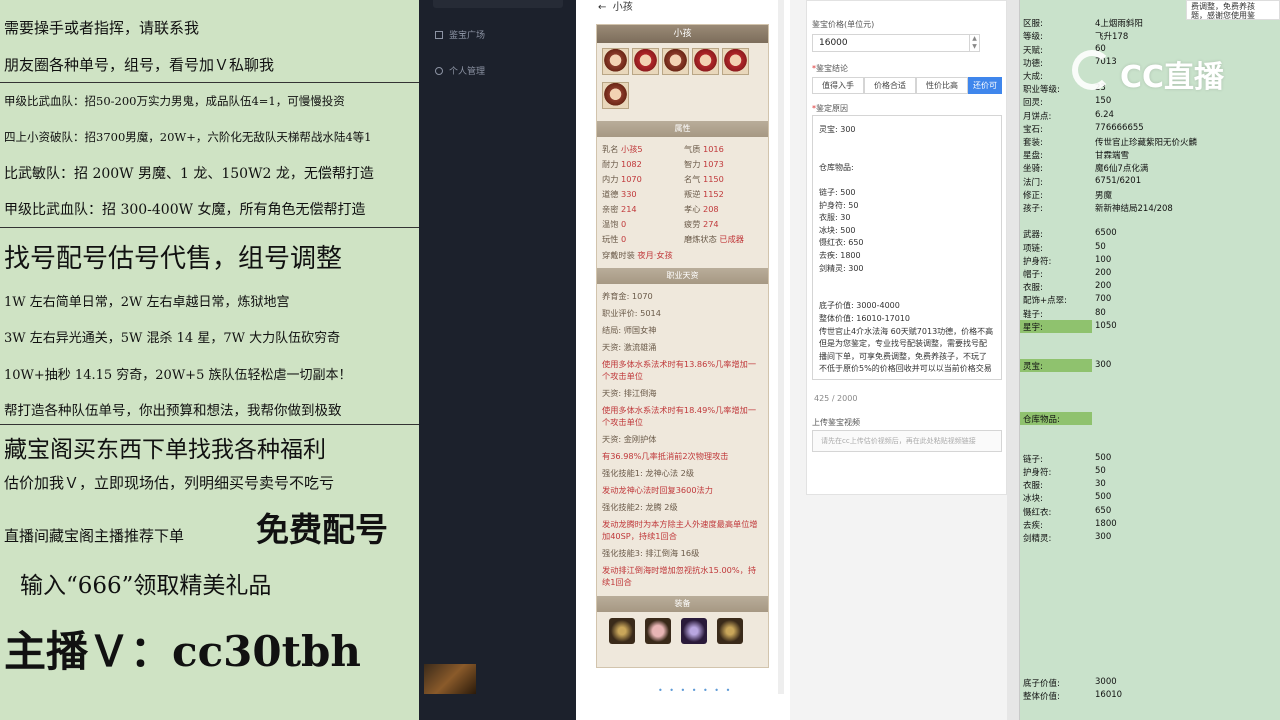 This screenshot has width=1280, height=720. I want to click on sheet-key-cell: 项链:, so click(1033, 248).